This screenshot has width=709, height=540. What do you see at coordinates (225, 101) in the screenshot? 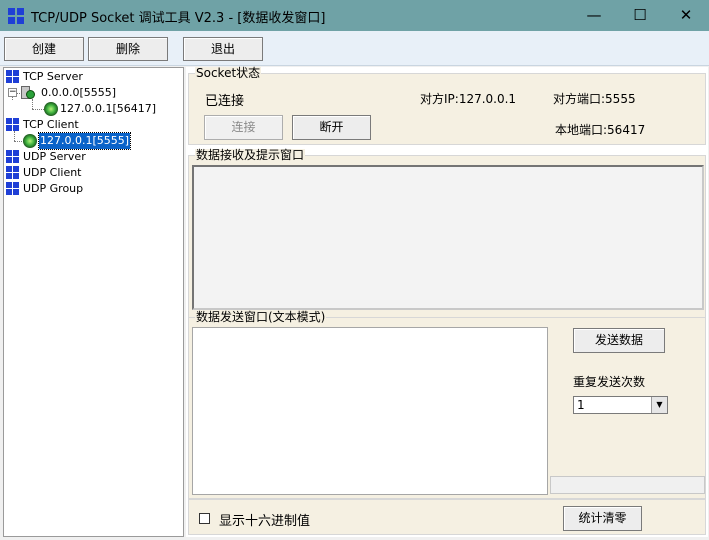
I see `connection-state: 已连接` at bounding box center [225, 101].